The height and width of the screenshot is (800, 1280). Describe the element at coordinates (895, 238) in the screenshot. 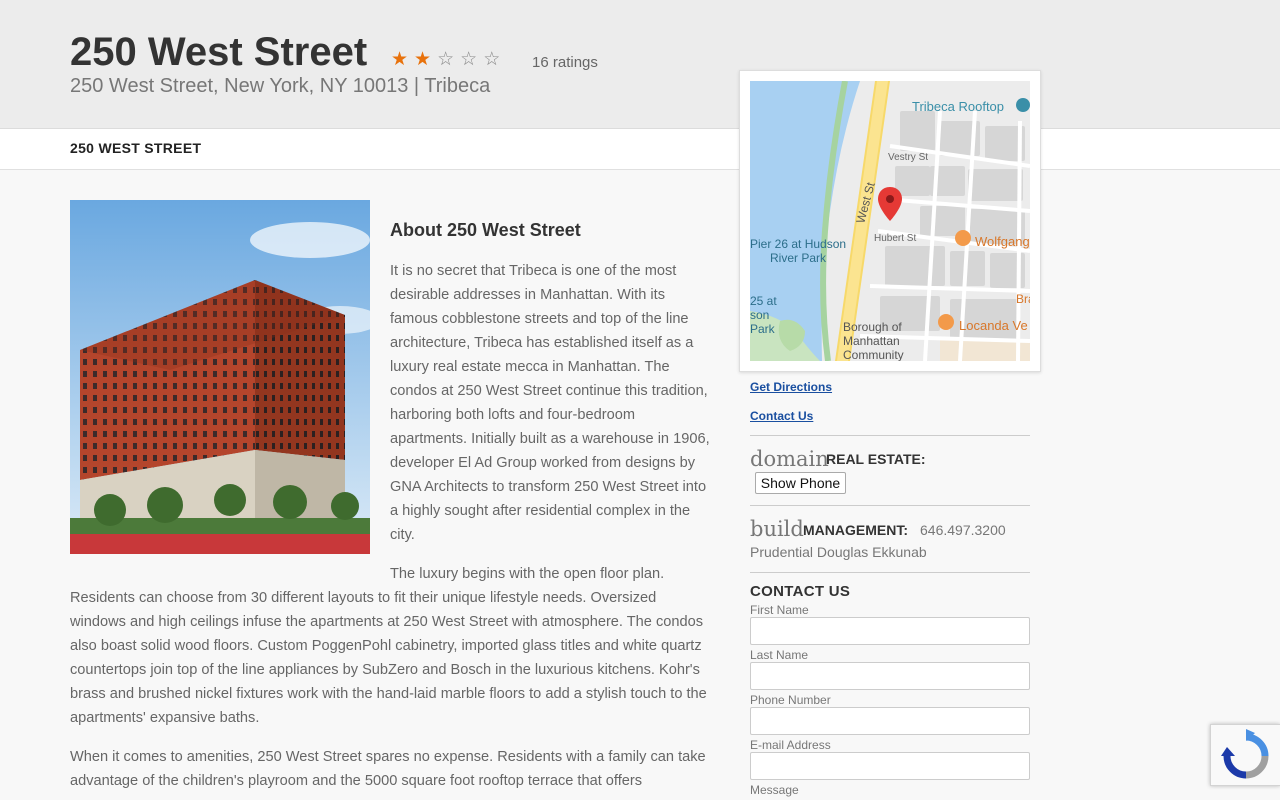

I see `map-label-hubert: Hubert St` at that location.